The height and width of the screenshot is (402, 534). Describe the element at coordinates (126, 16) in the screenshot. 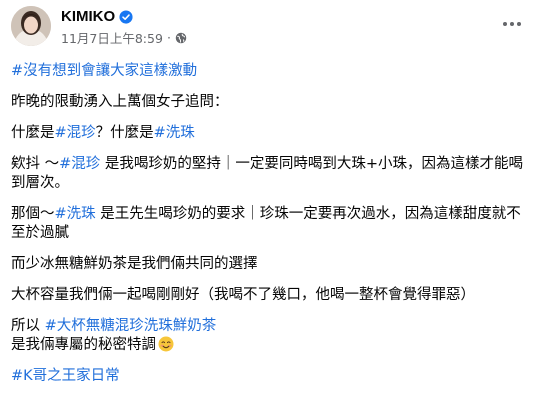

I see `verified-badge-icon` at that location.